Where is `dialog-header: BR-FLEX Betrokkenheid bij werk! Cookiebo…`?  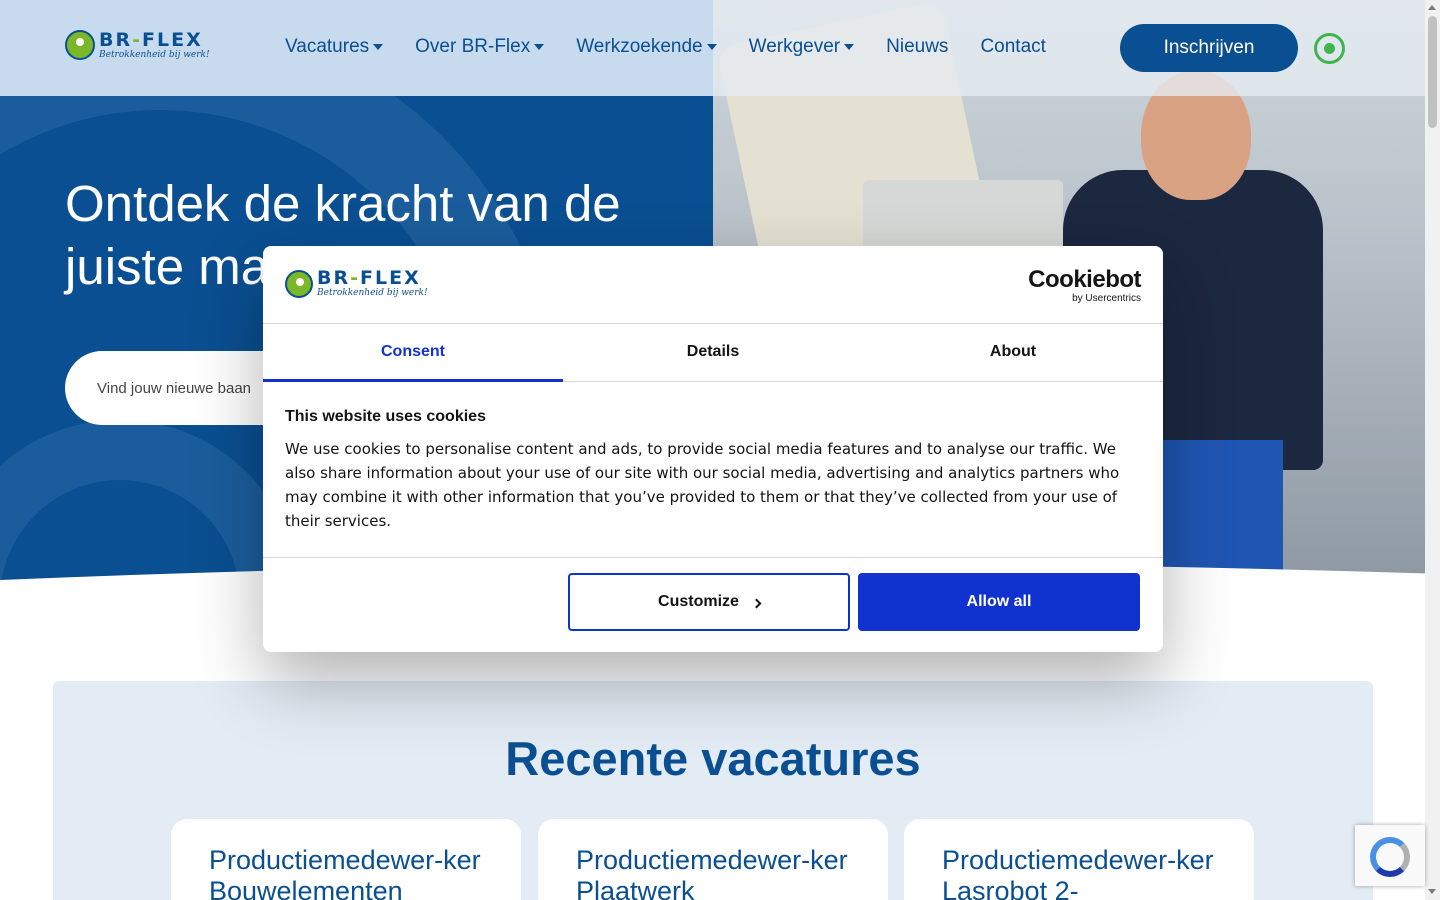 dialog-header: BR-FLEX Betrokkenheid bij werk! Cookiebo… is located at coordinates (713, 285).